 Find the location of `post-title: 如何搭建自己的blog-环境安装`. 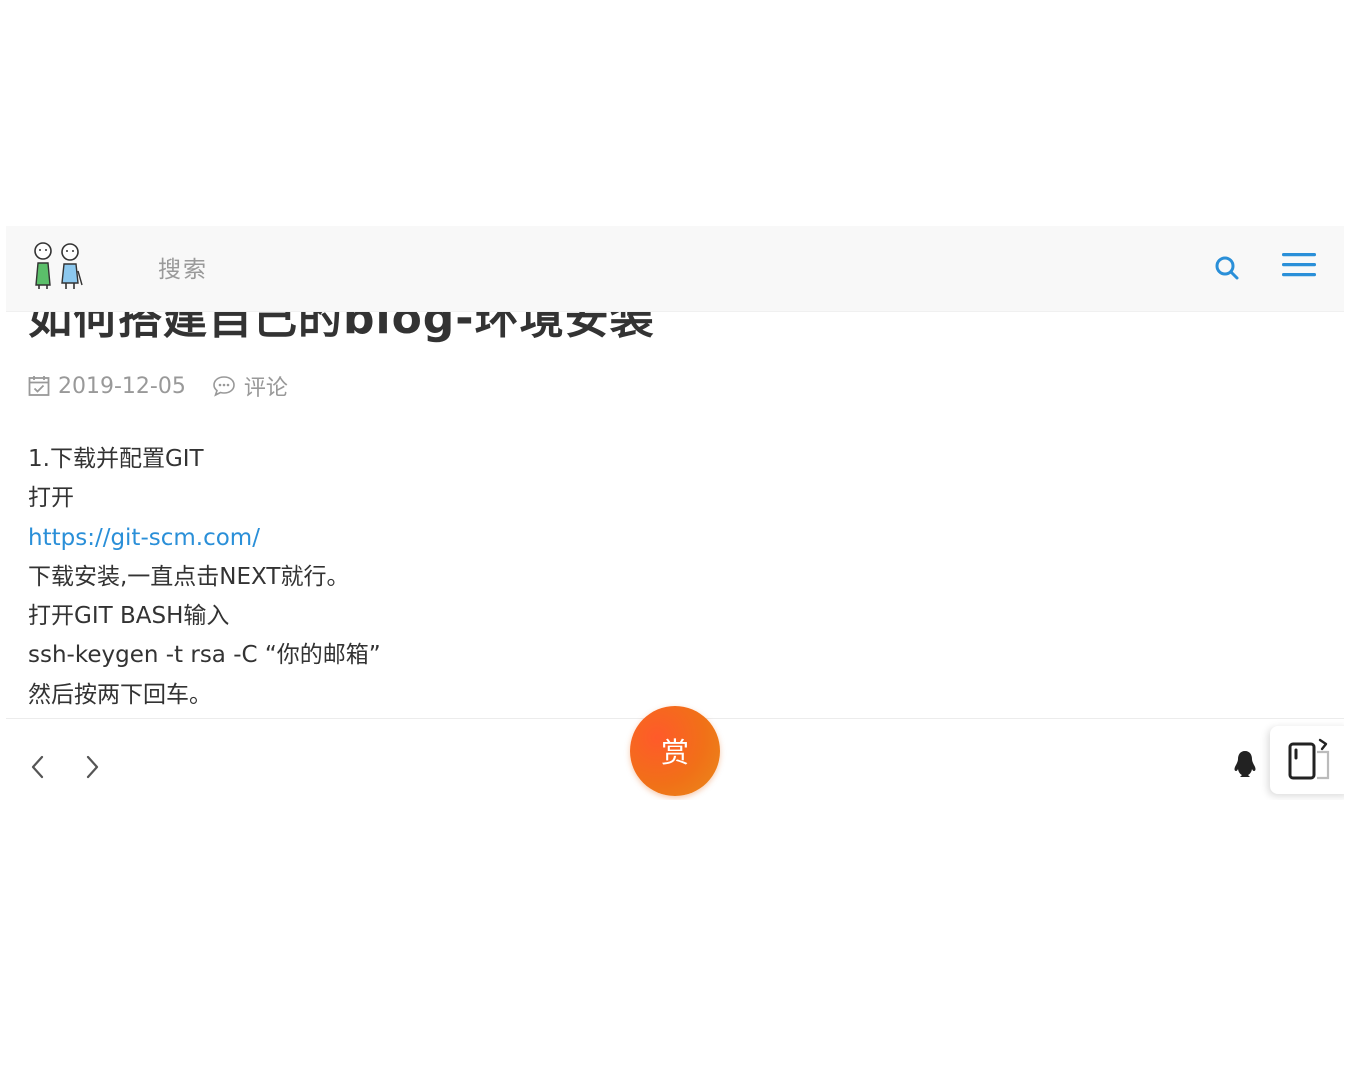

post-title: 如何搭建自己的blog-环境安装 is located at coordinates (341, 328).